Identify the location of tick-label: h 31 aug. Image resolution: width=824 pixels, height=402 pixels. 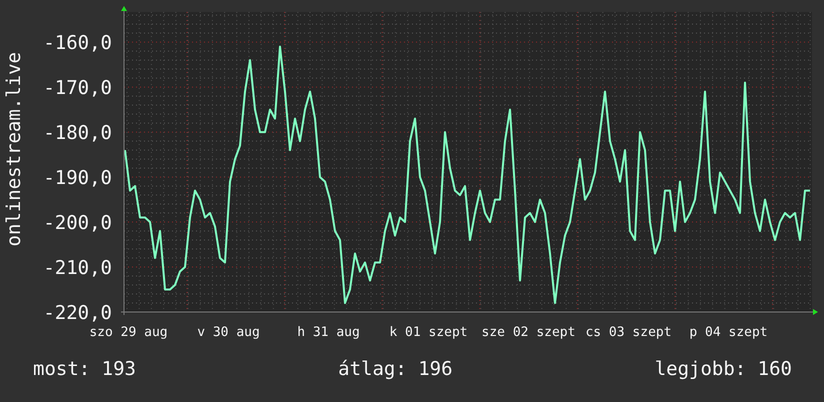
(328, 332).